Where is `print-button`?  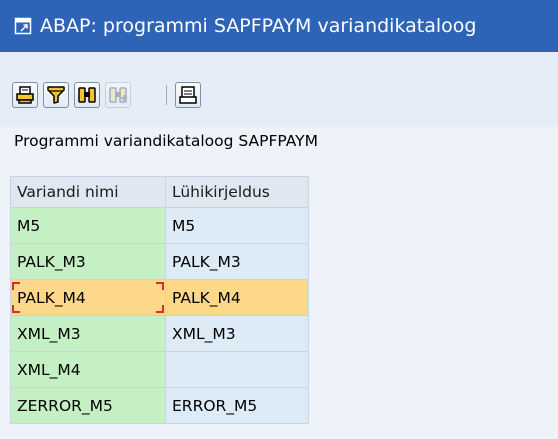
print-button is located at coordinates (25, 95).